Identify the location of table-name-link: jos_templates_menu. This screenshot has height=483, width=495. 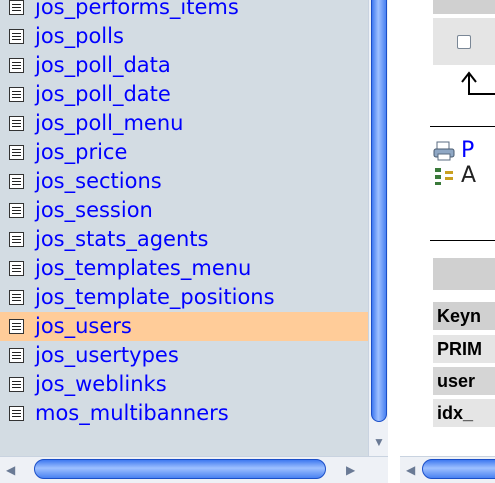
(143, 268).